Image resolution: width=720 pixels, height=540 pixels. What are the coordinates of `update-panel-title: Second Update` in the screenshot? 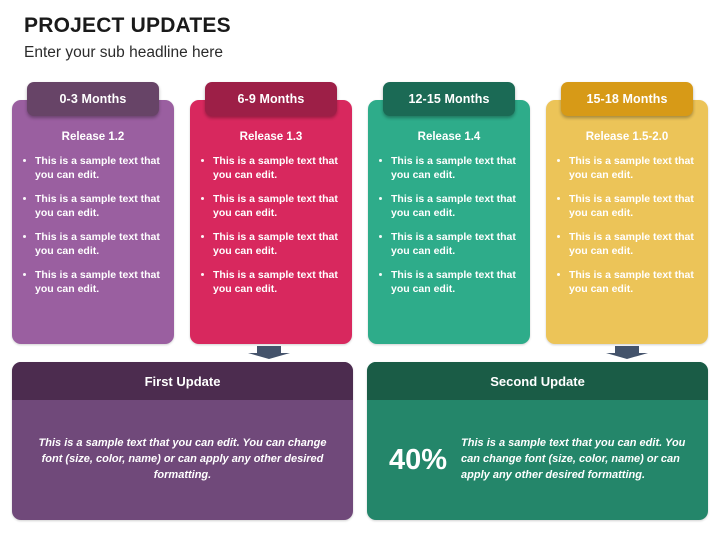 It's located at (537, 381).